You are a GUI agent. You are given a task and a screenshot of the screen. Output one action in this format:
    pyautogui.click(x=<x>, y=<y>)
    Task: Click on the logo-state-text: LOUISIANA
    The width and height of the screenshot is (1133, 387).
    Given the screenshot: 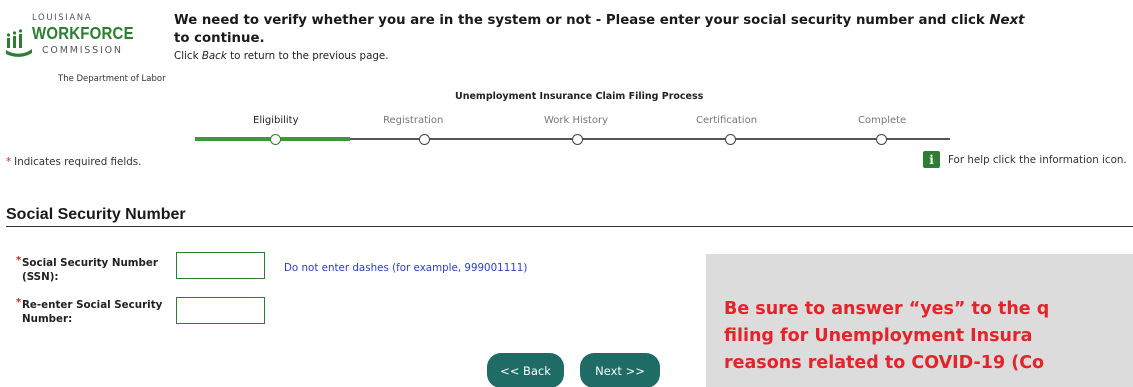 What is the action you would take?
    pyautogui.click(x=62, y=18)
    